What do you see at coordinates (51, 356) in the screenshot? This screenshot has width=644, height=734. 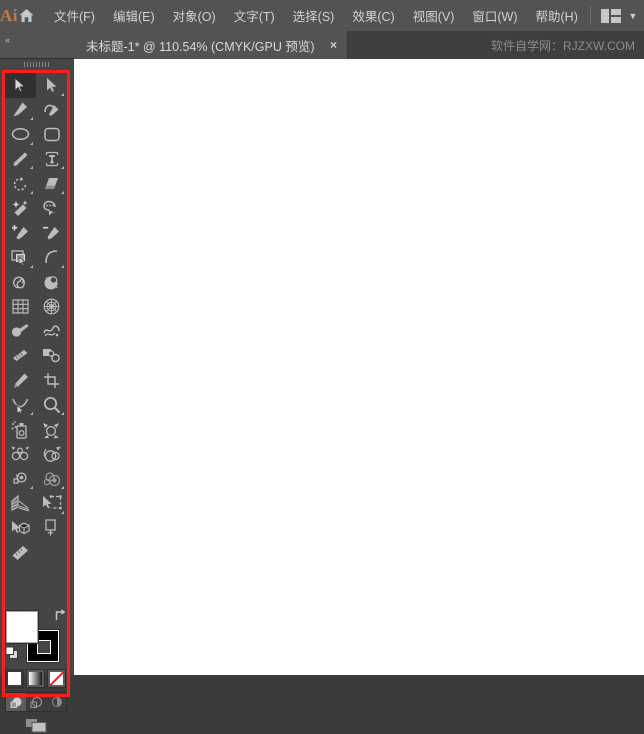 I see `free-transform-tool` at bounding box center [51, 356].